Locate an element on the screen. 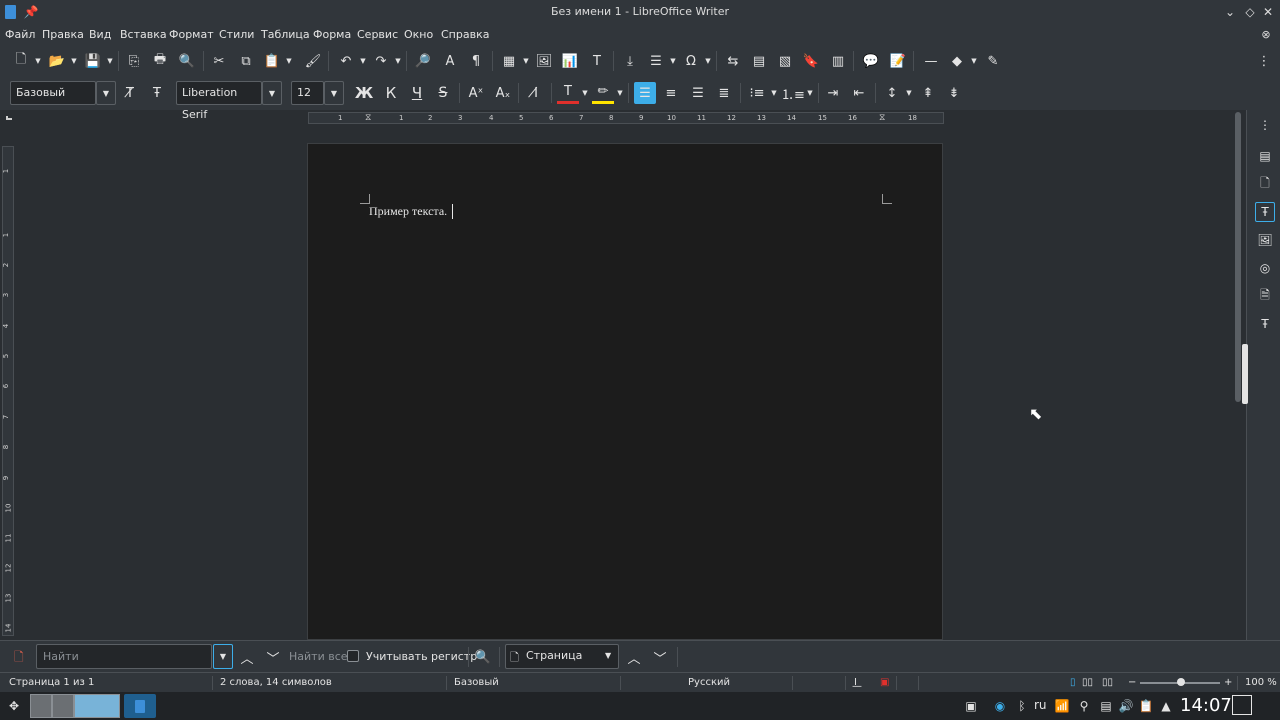  properties-icon: ▤ is located at coordinates (1265, 156).